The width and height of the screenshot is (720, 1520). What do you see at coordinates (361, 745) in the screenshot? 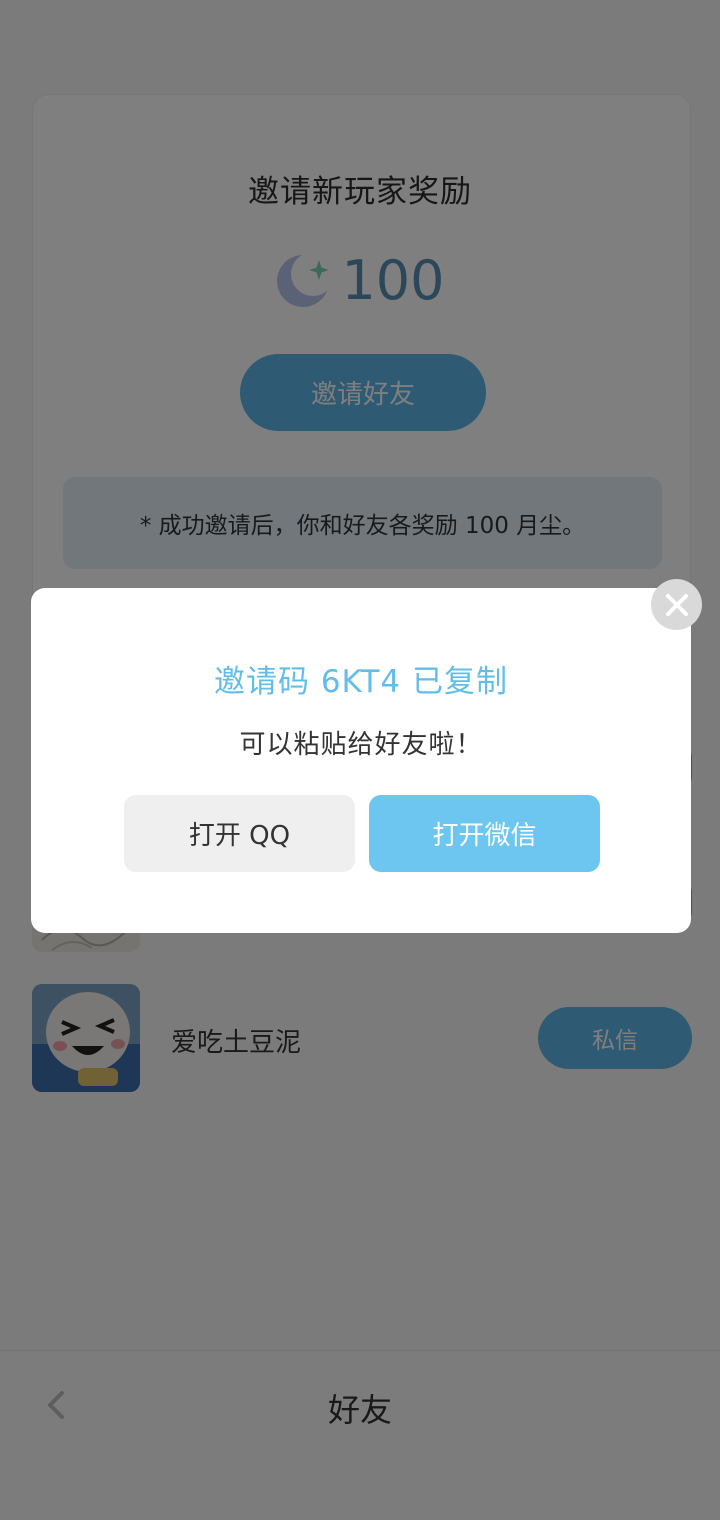
I see `dialog-message: 可以粘贴给好友啦！` at bounding box center [361, 745].